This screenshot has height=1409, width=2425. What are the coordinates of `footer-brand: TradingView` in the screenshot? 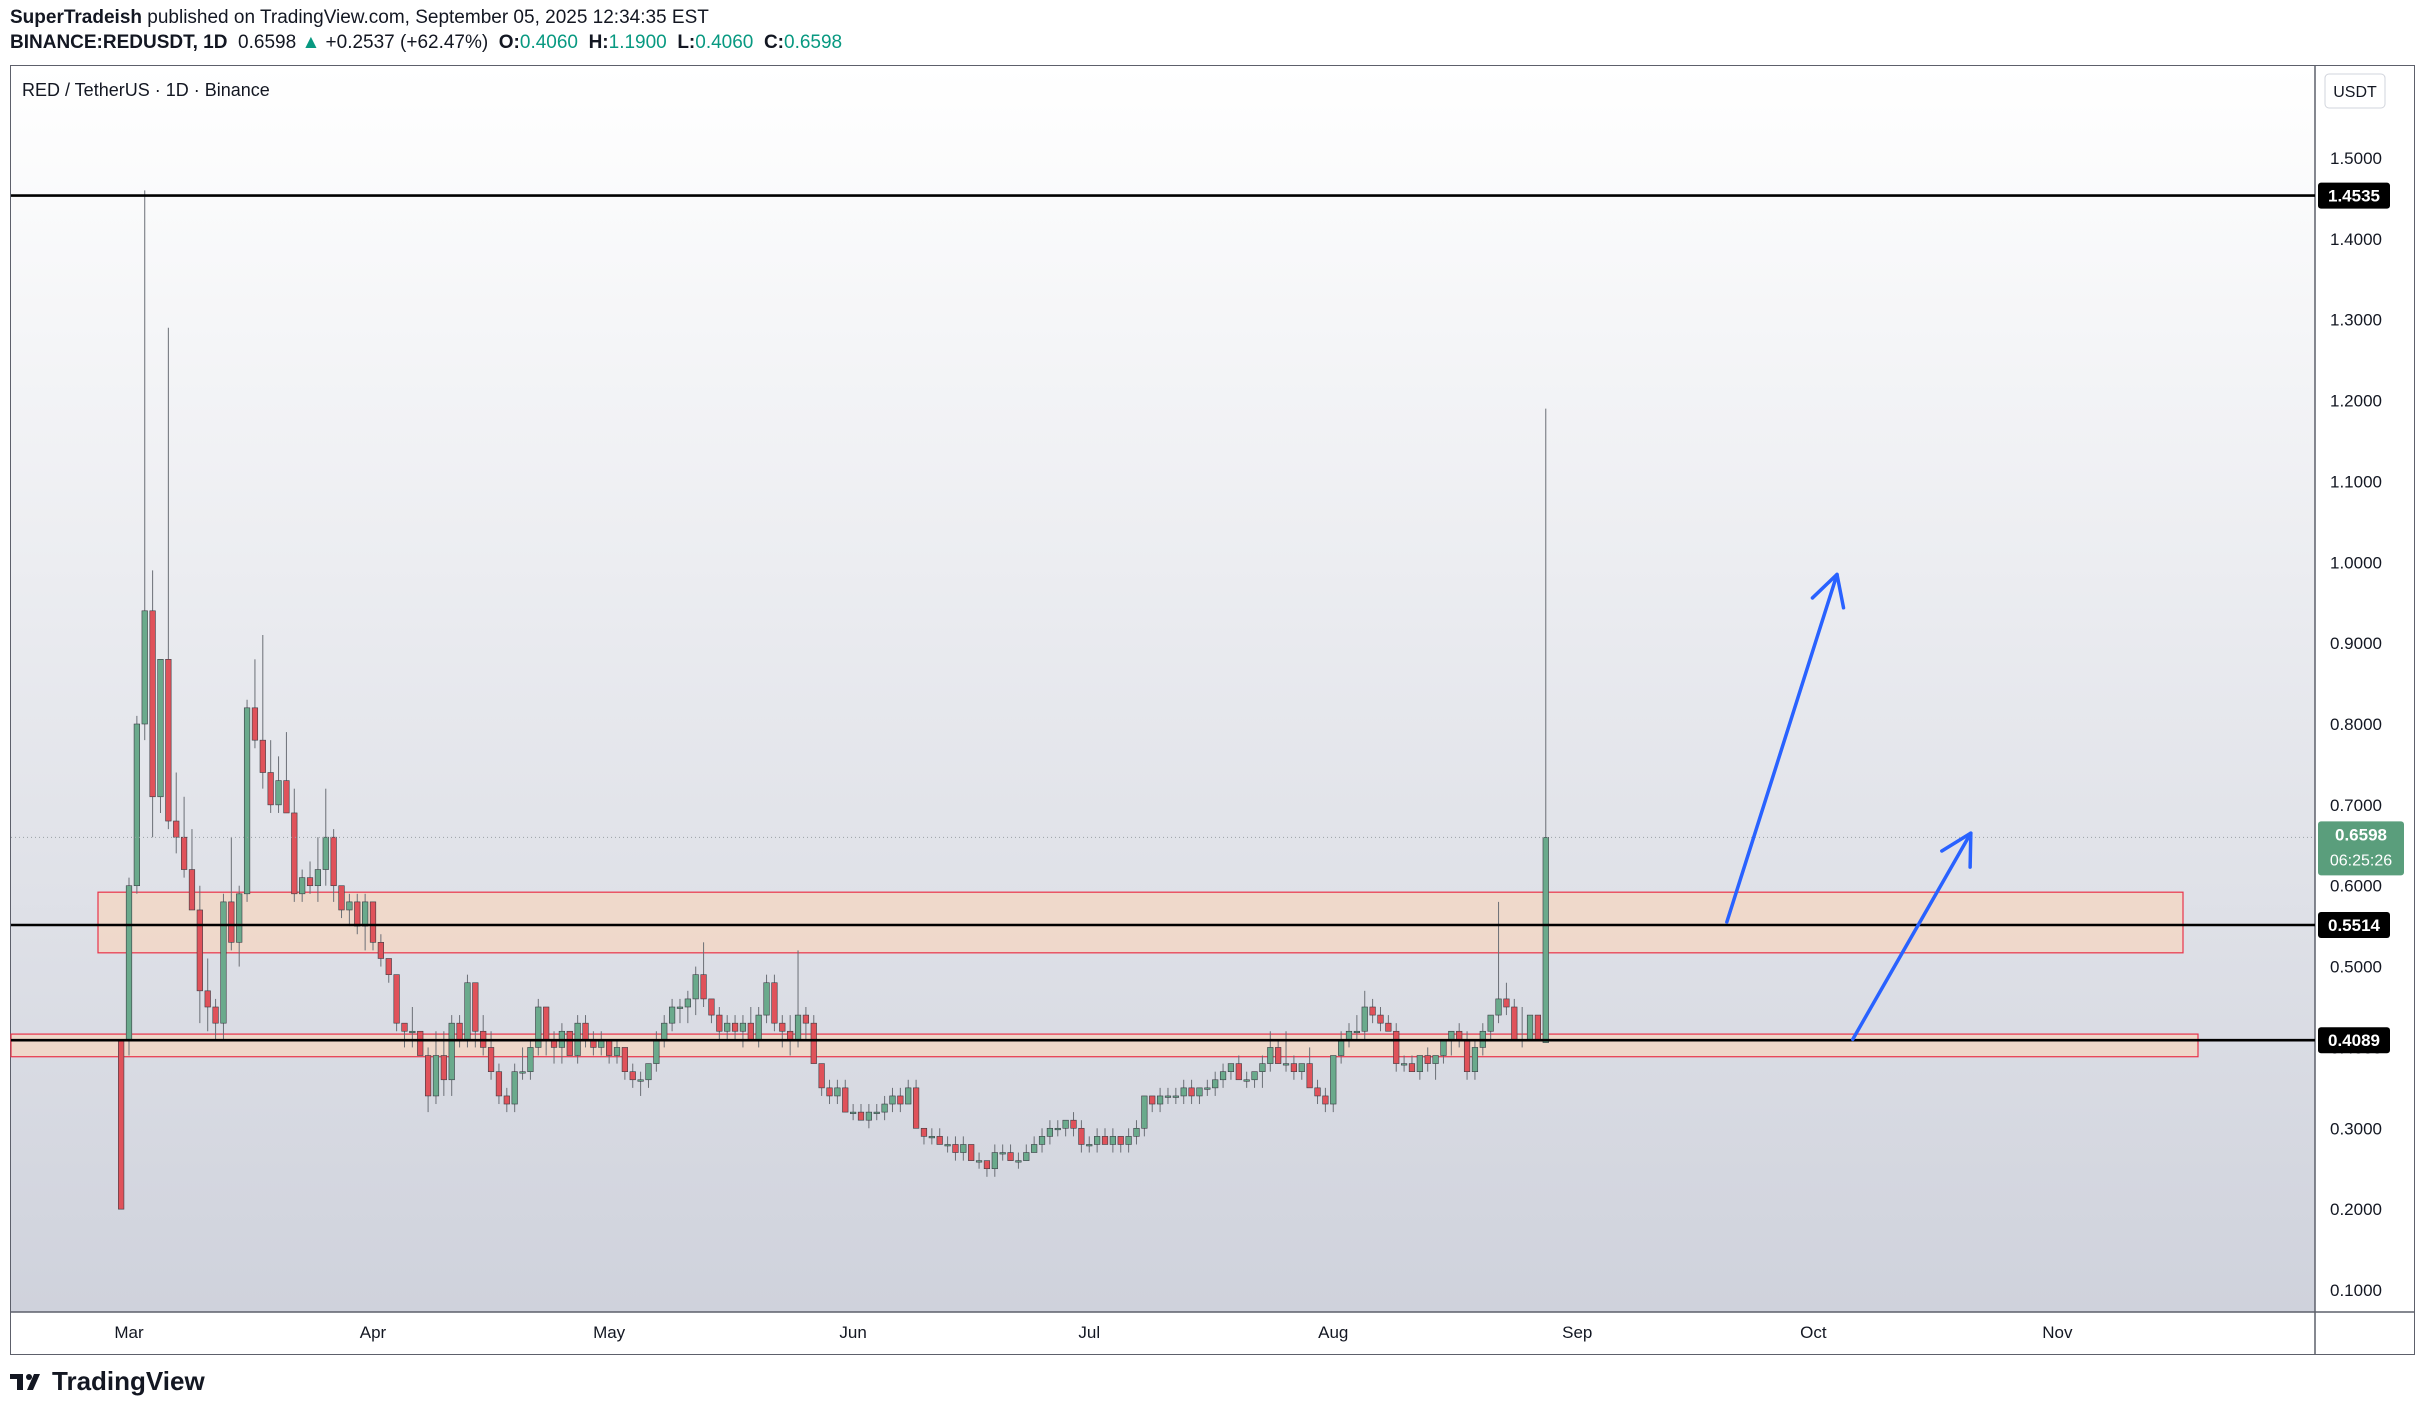 It's located at (107, 1381).